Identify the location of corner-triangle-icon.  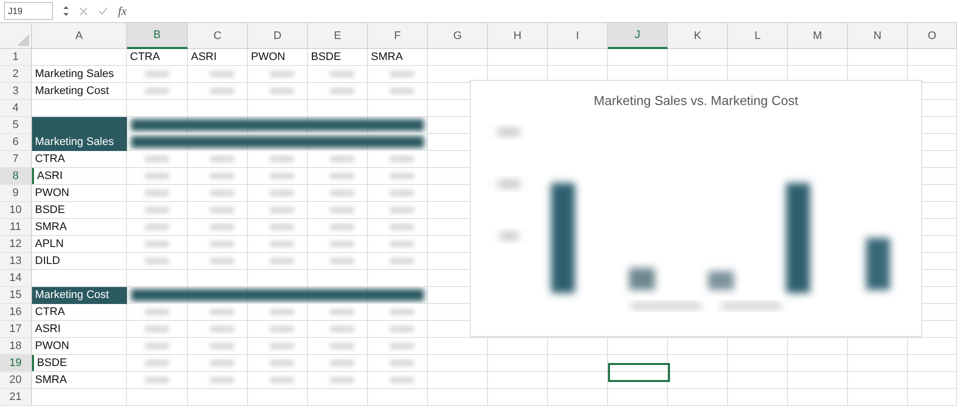
(23, 40).